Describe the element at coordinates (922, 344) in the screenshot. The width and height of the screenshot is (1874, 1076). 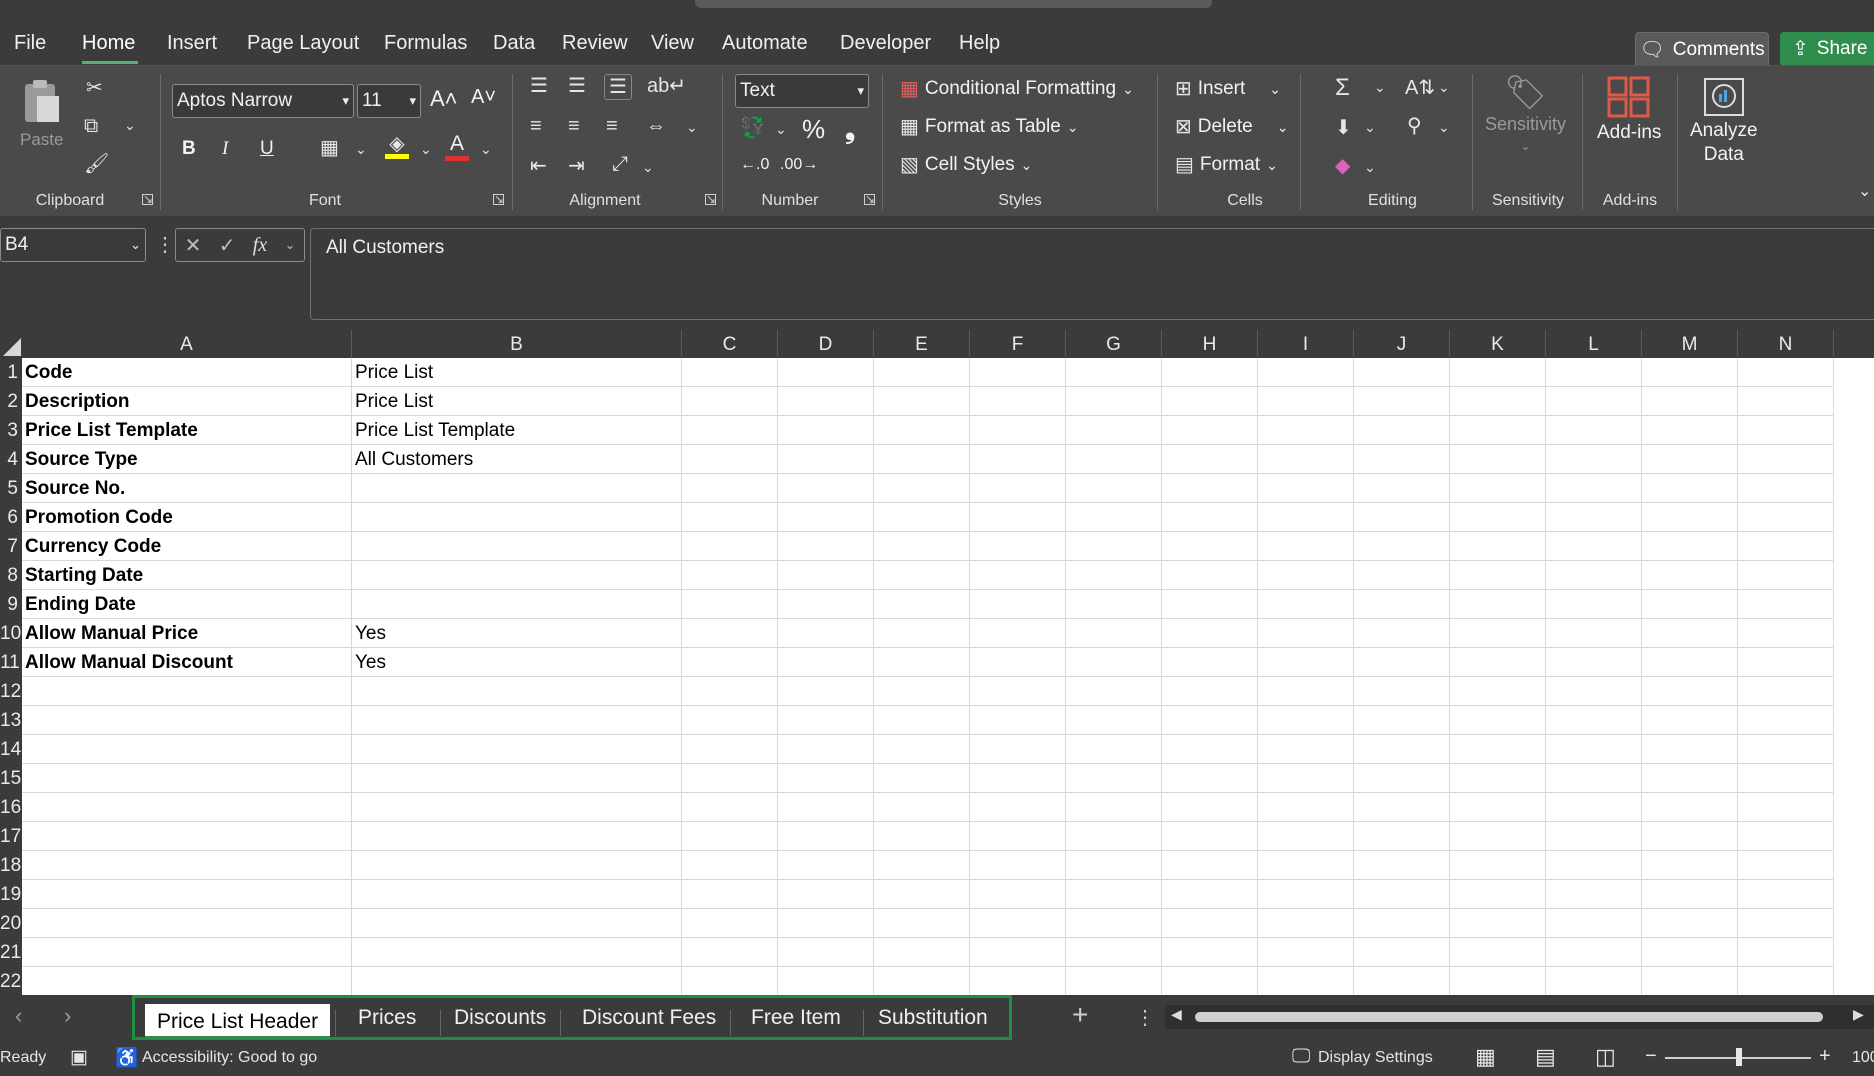
I see `column-header: E` at that location.